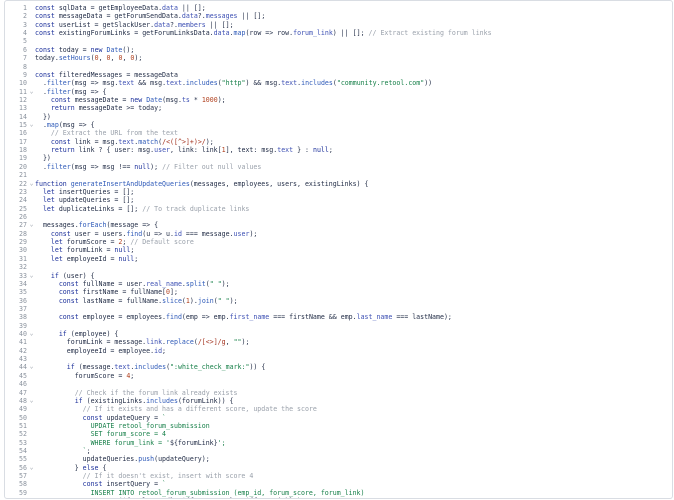  I want to click on code-token: (msg => msg., so click(94, 83).